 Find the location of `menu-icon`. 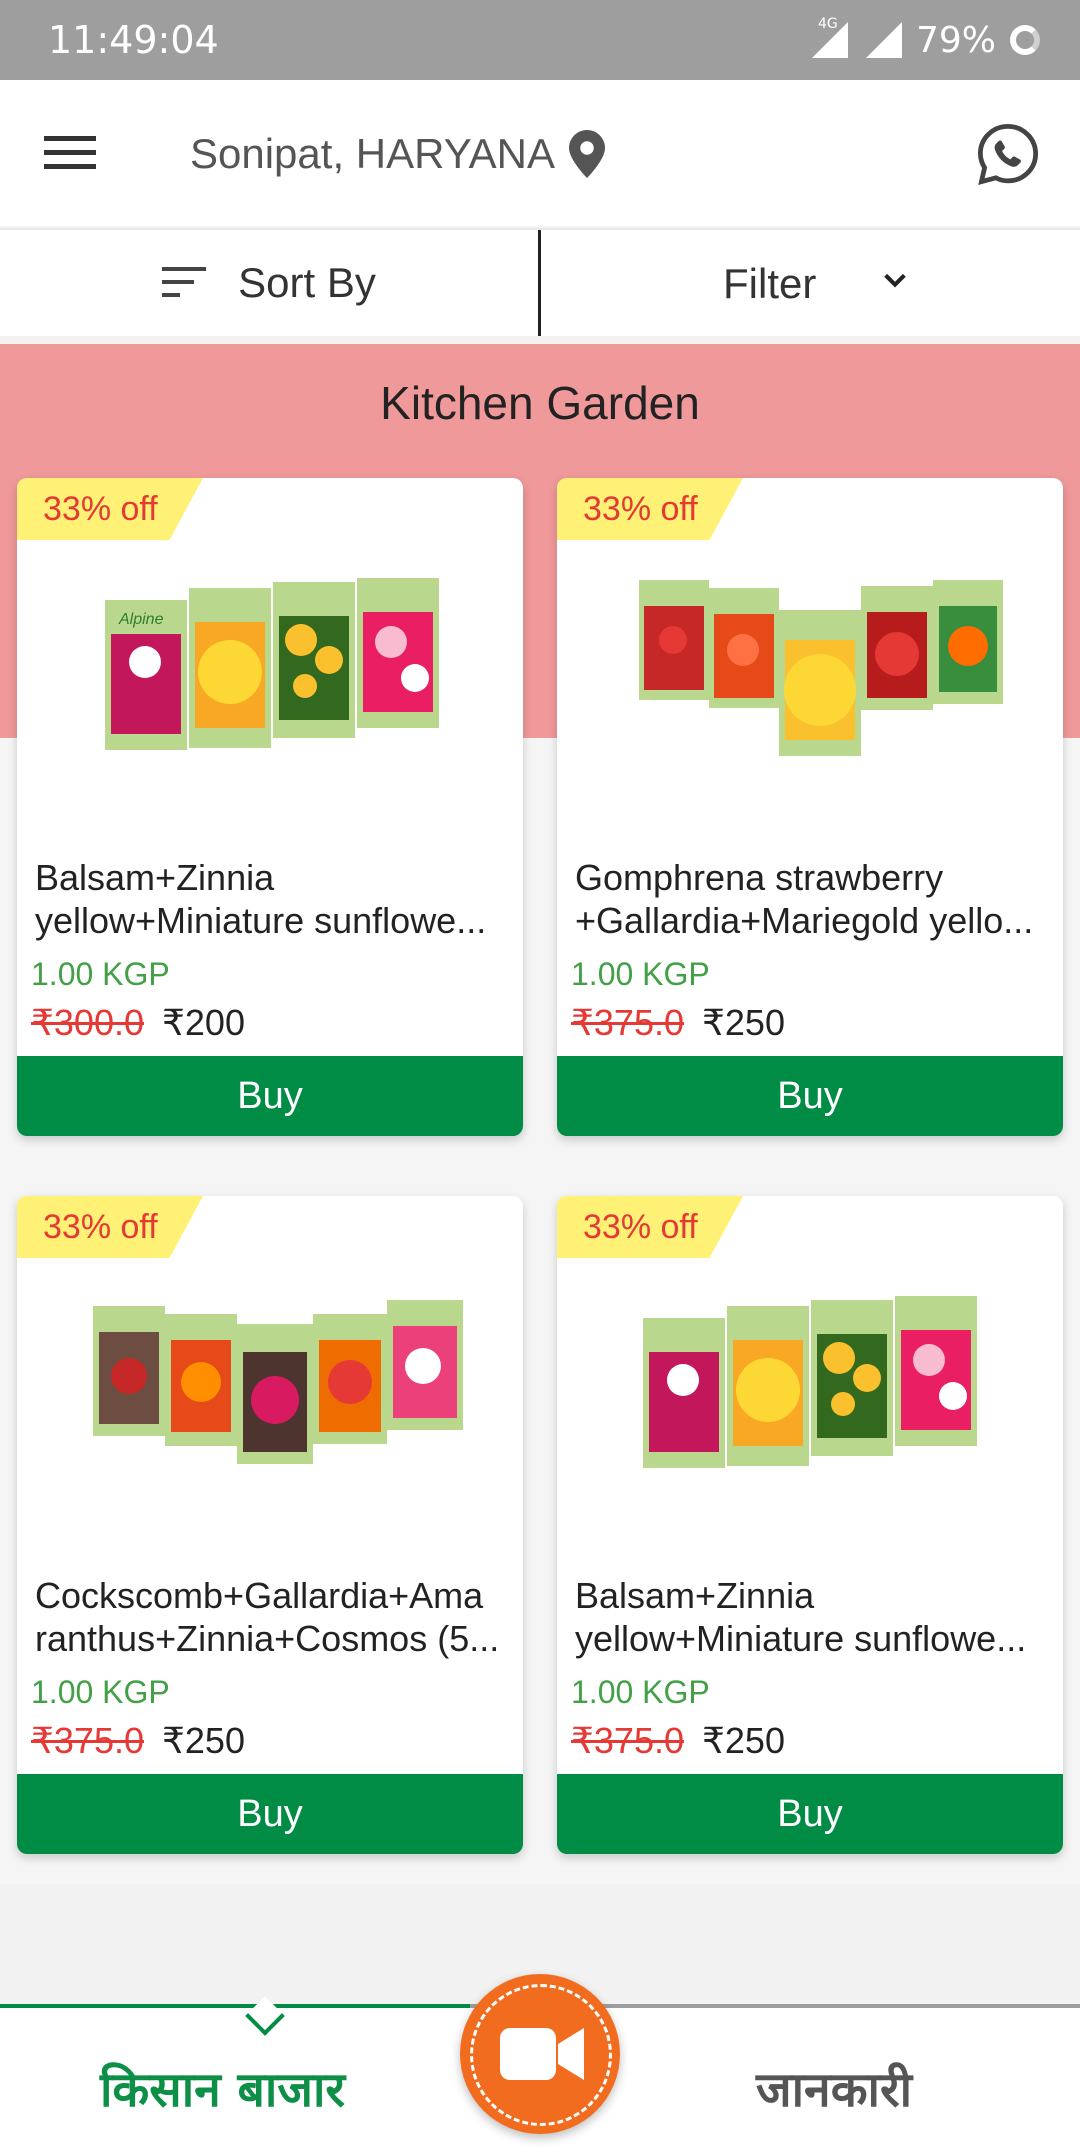

menu-icon is located at coordinates (71, 152).